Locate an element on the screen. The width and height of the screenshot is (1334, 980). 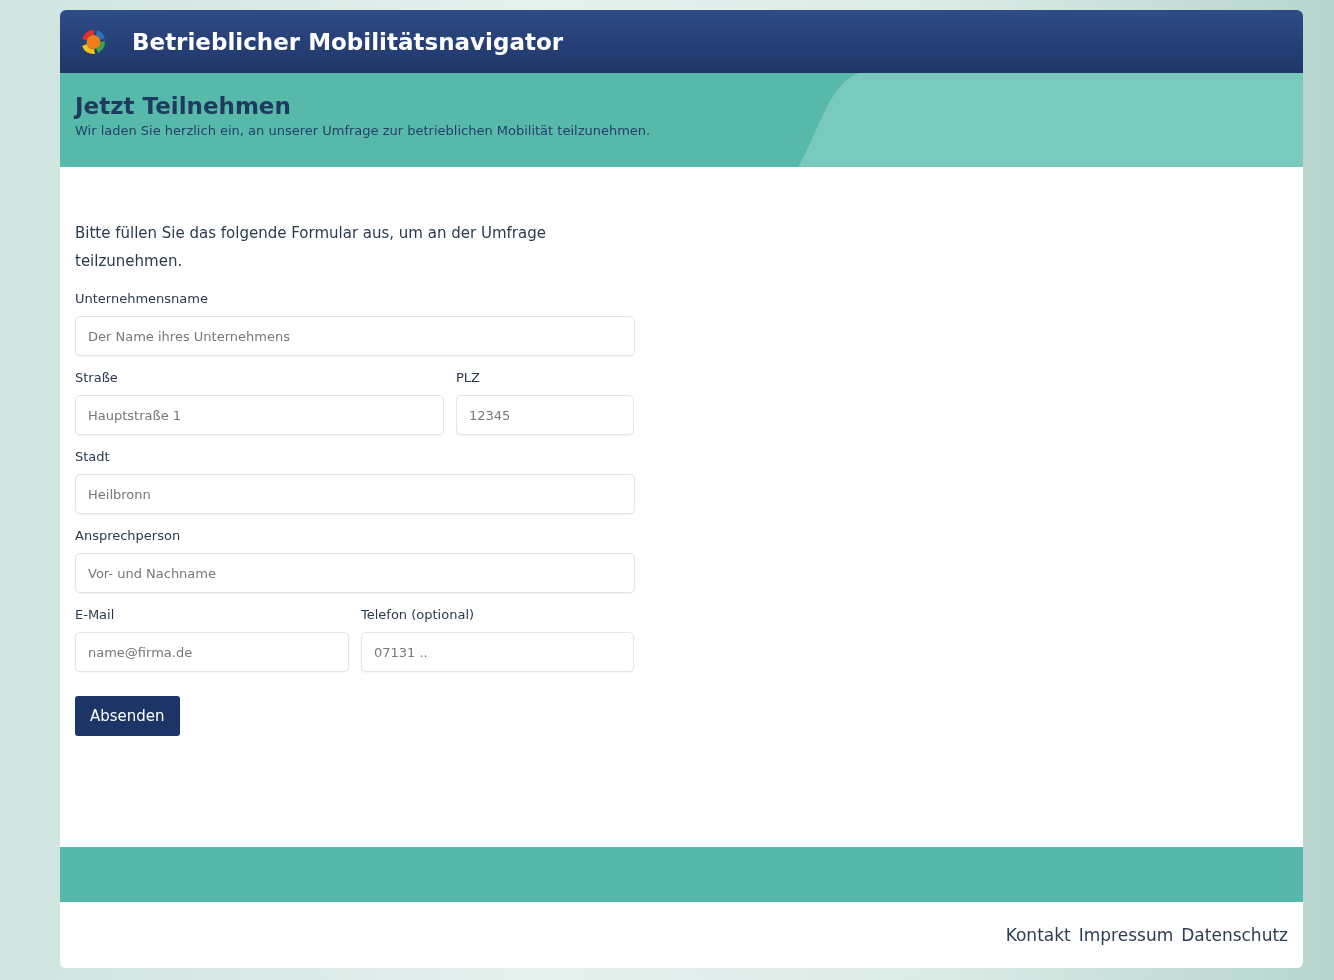
input-field: Heilbronn is located at coordinates (355, 494).